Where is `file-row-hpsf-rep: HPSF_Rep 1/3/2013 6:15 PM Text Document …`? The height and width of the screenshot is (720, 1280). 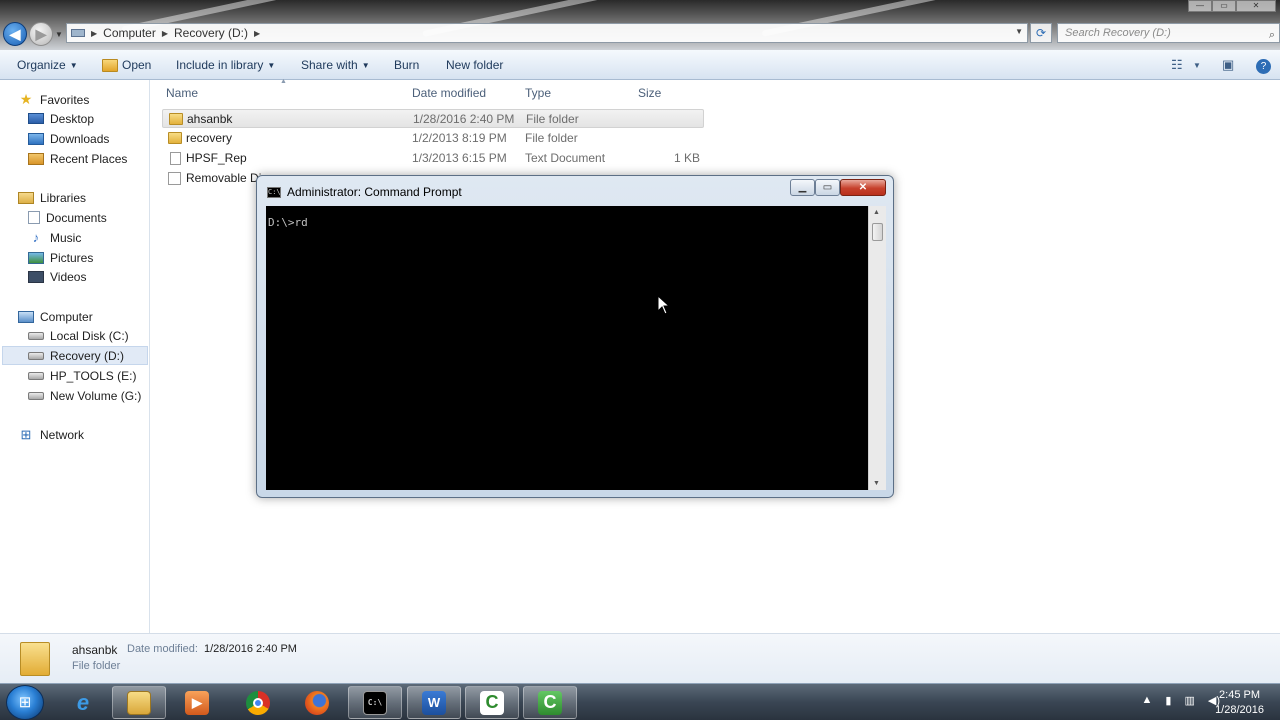 file-row-hpsf-rep: HPSF_Rep 1/3/2013 6:15 PM Text Document … is located at coordinates (433, 158).